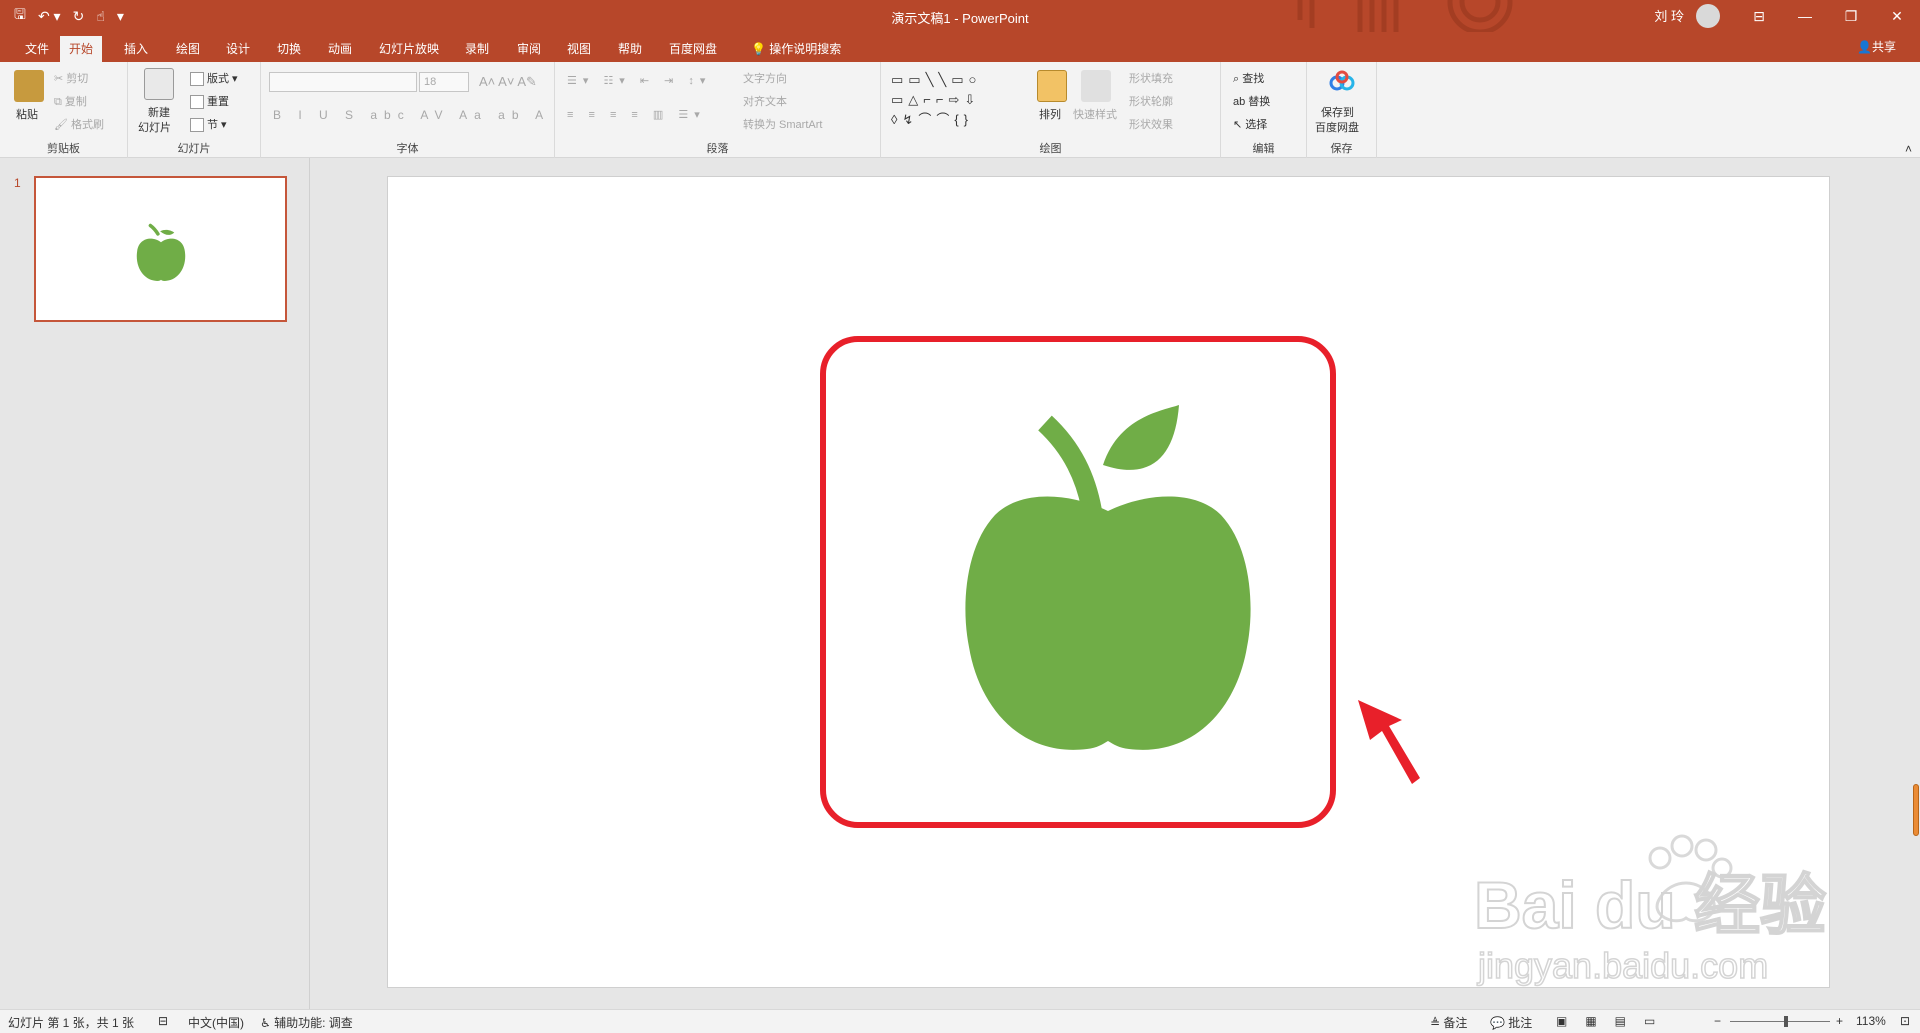 Image resolution: width=1920 pixels, height=1033 pixels. What do you see at coordinates (1241, 102) in the screenshot?
I see `replace-icon: ab` at bounding box center [1241, 102].